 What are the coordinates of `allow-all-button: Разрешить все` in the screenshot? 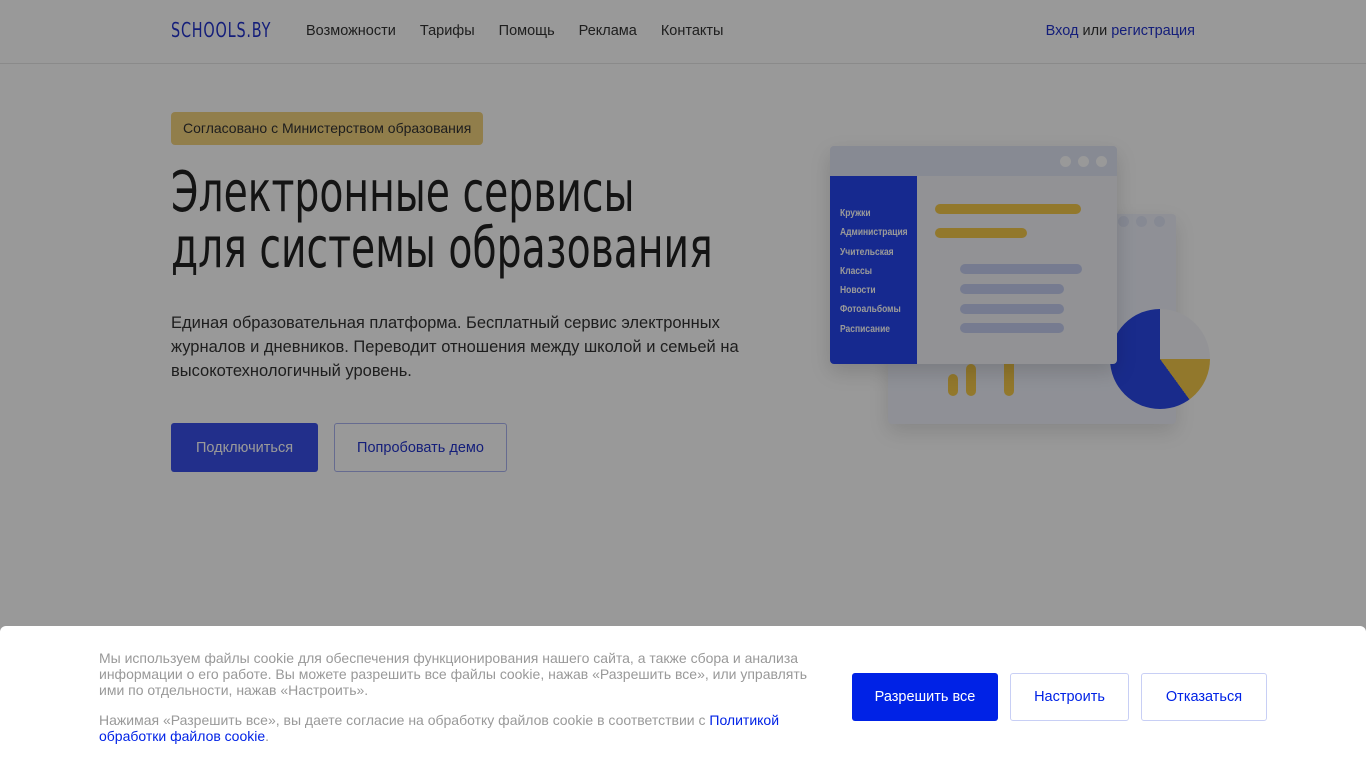 It's located at (925, 697).